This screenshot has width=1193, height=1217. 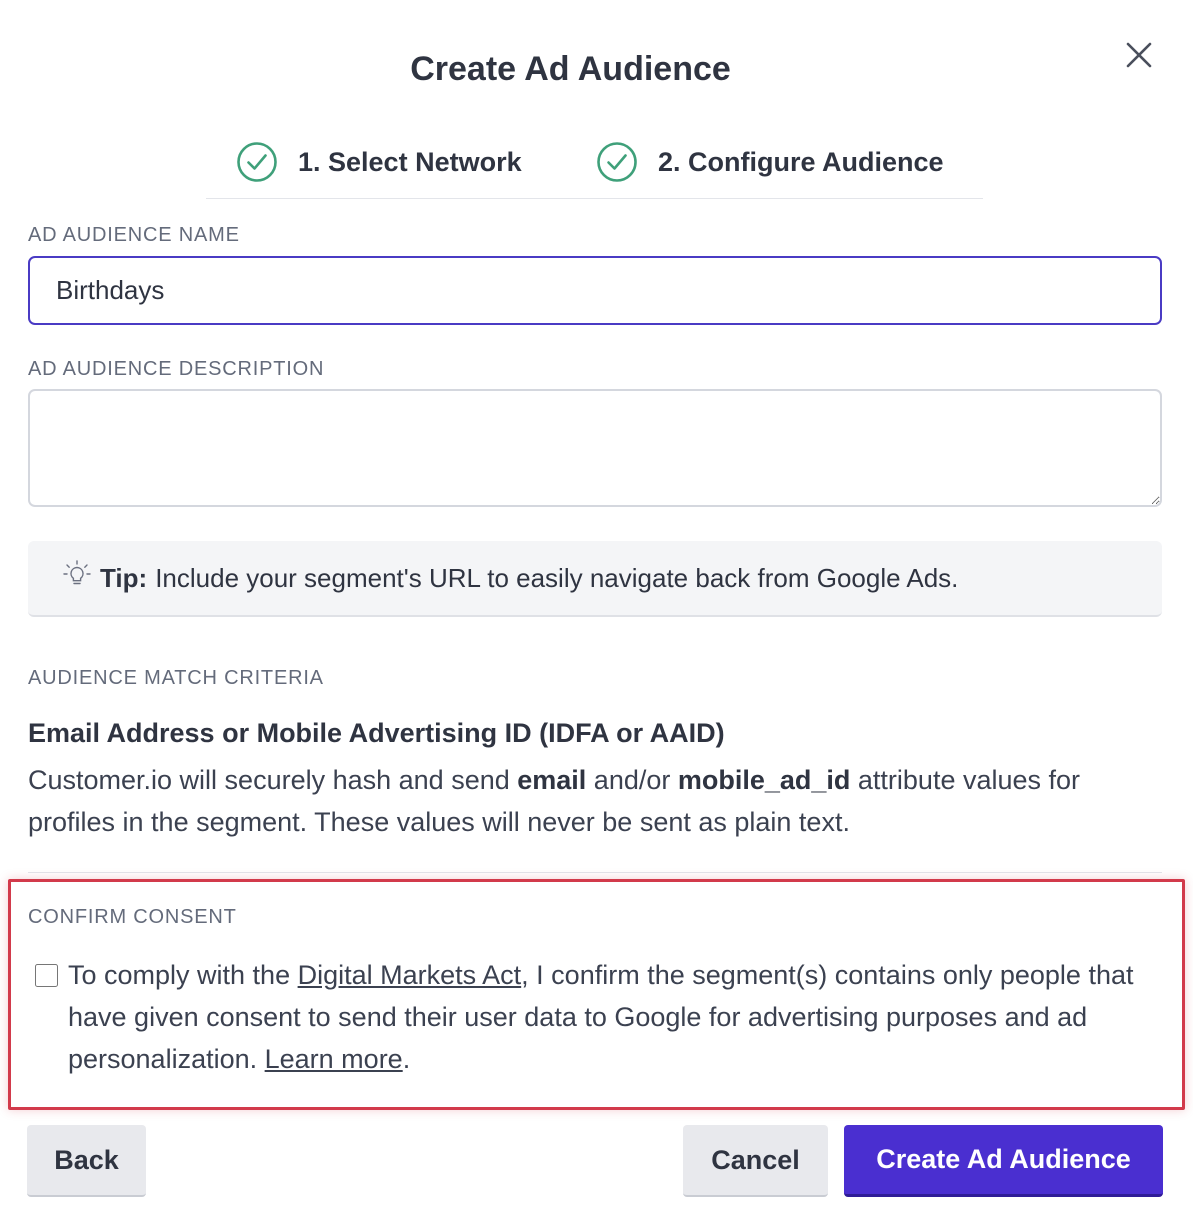 I want to click on close-icon, so click(x=1139, y=55).